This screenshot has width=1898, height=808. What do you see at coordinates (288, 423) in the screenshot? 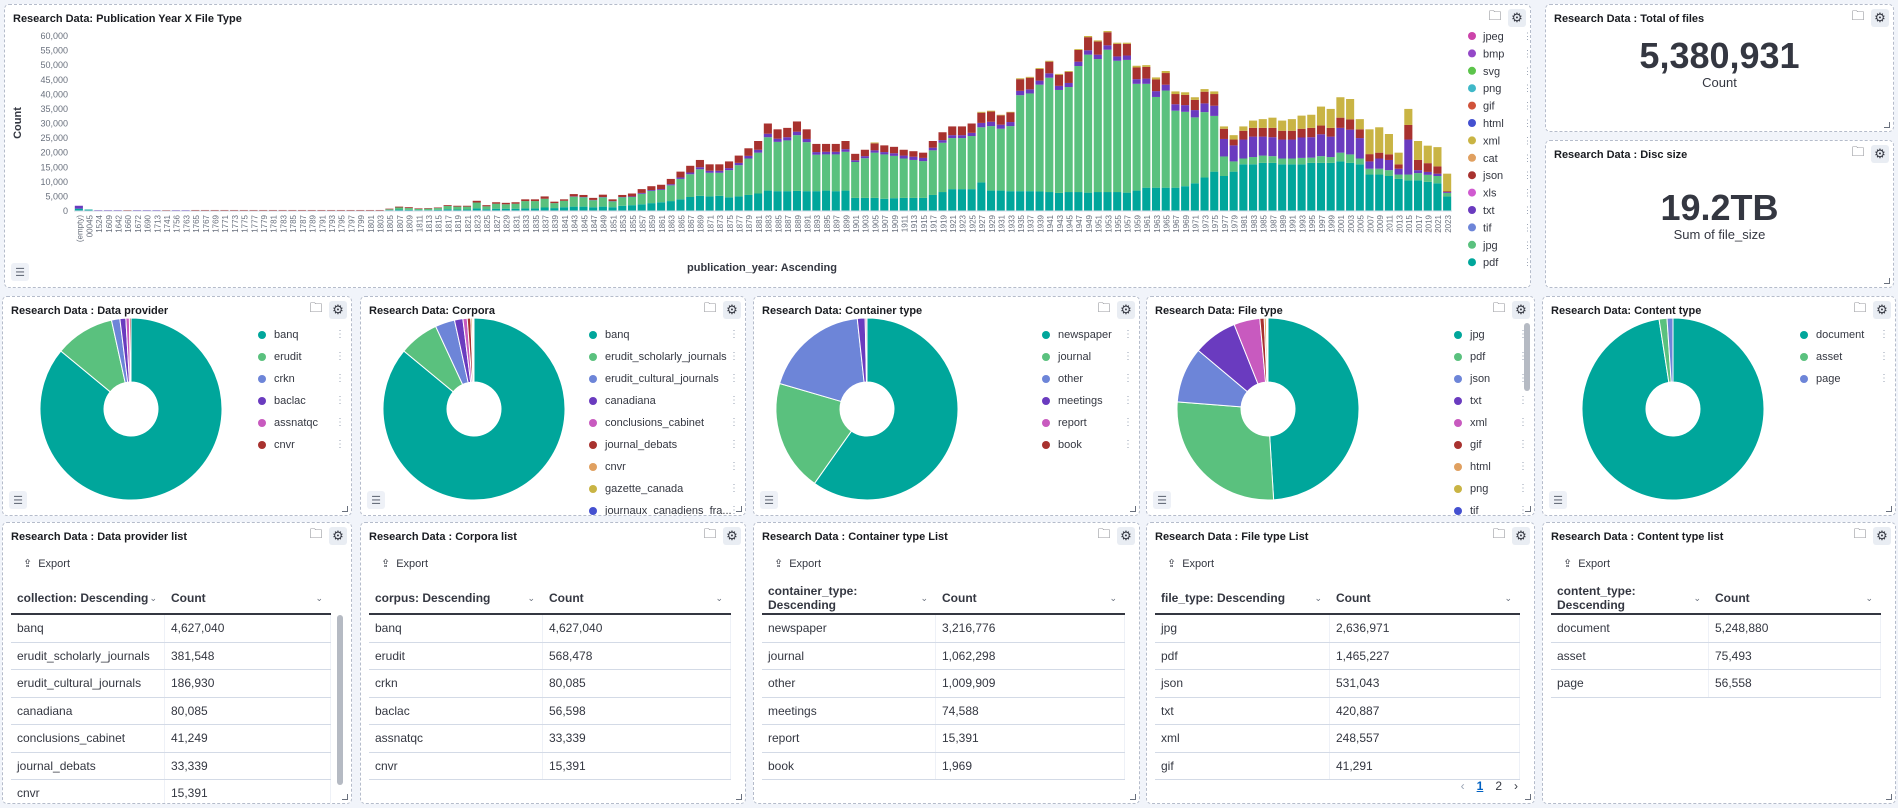
I see `legend-item-assnatqc: assnatqc` at bounding box center [288, 423].